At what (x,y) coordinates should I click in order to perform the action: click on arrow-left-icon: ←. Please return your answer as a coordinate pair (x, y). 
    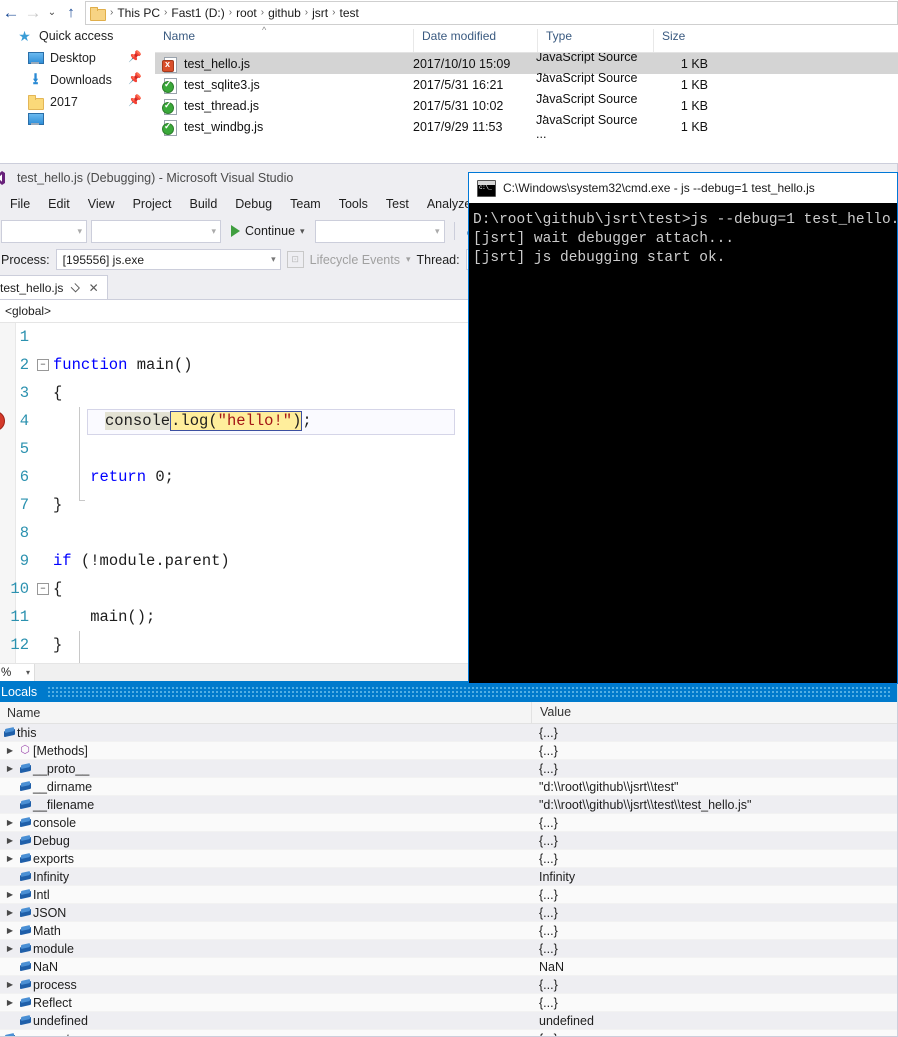
    Looking at the image, I should click on (11, 13).